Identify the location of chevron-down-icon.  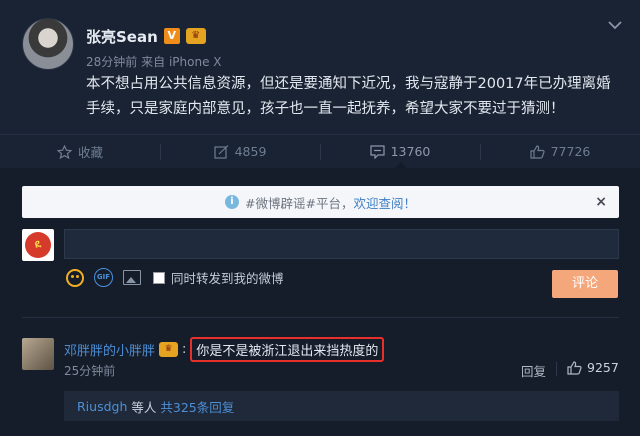
(615, 25).